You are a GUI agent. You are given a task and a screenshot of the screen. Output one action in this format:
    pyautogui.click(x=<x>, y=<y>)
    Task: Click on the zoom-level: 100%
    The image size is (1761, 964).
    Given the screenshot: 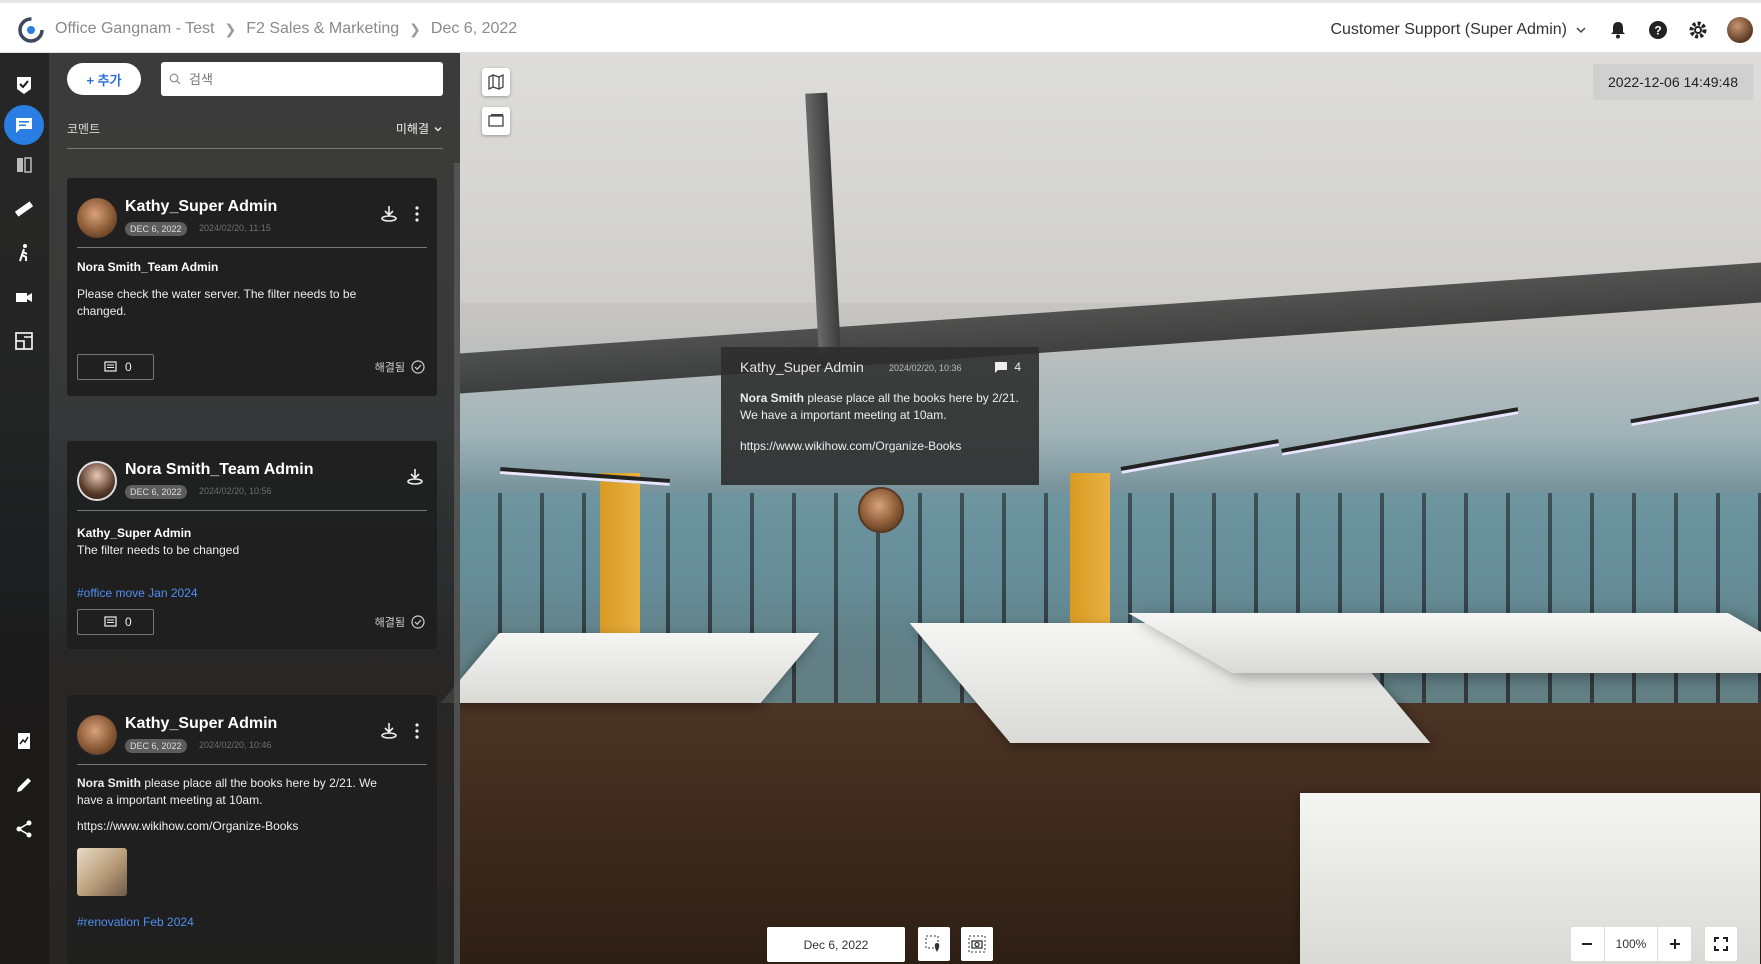 What is the action you would take?
    pyautogui.click(x=1631, y=944)
    